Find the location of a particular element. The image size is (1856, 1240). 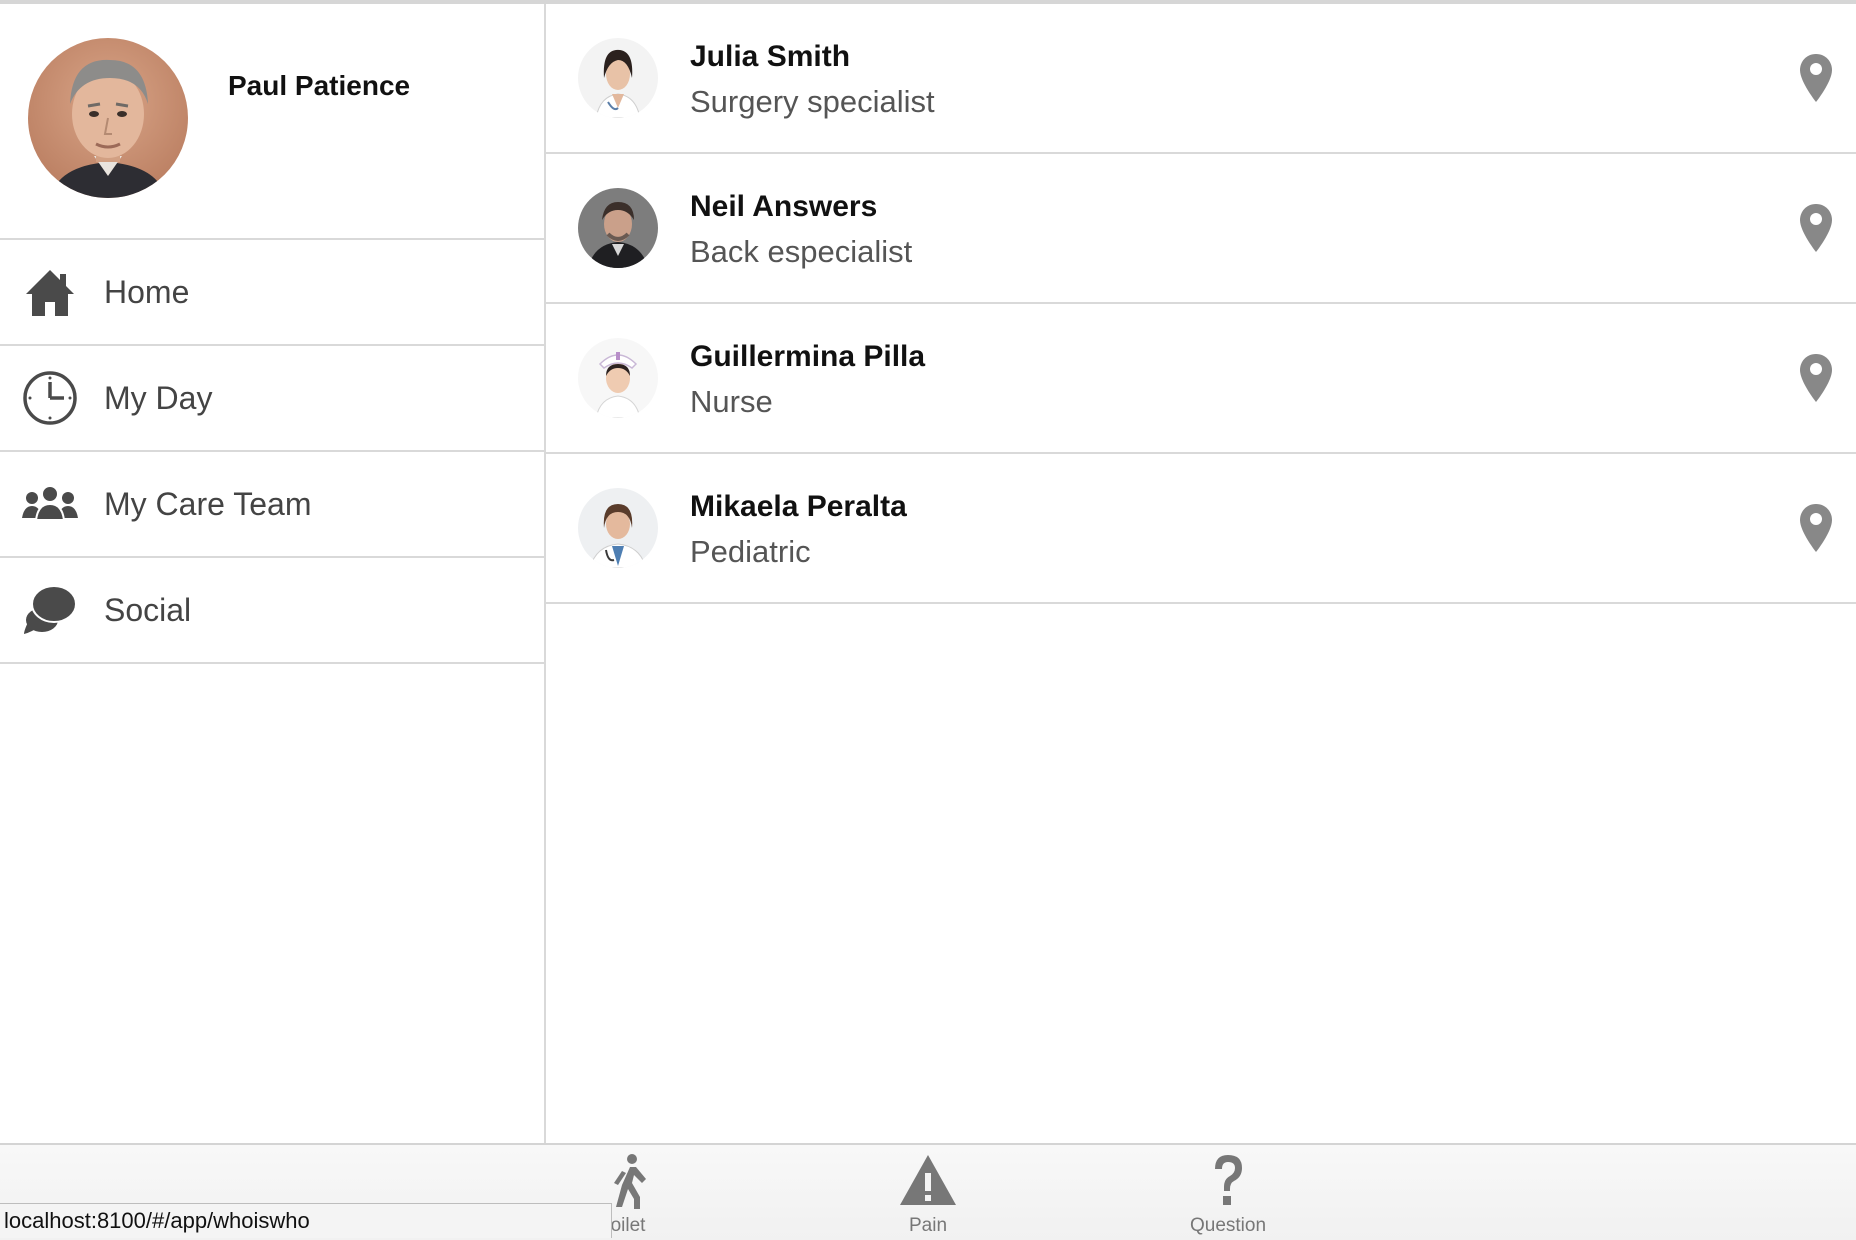

sidebar-item-my-care-team: My Care Team is located at coordinates (272, 505).